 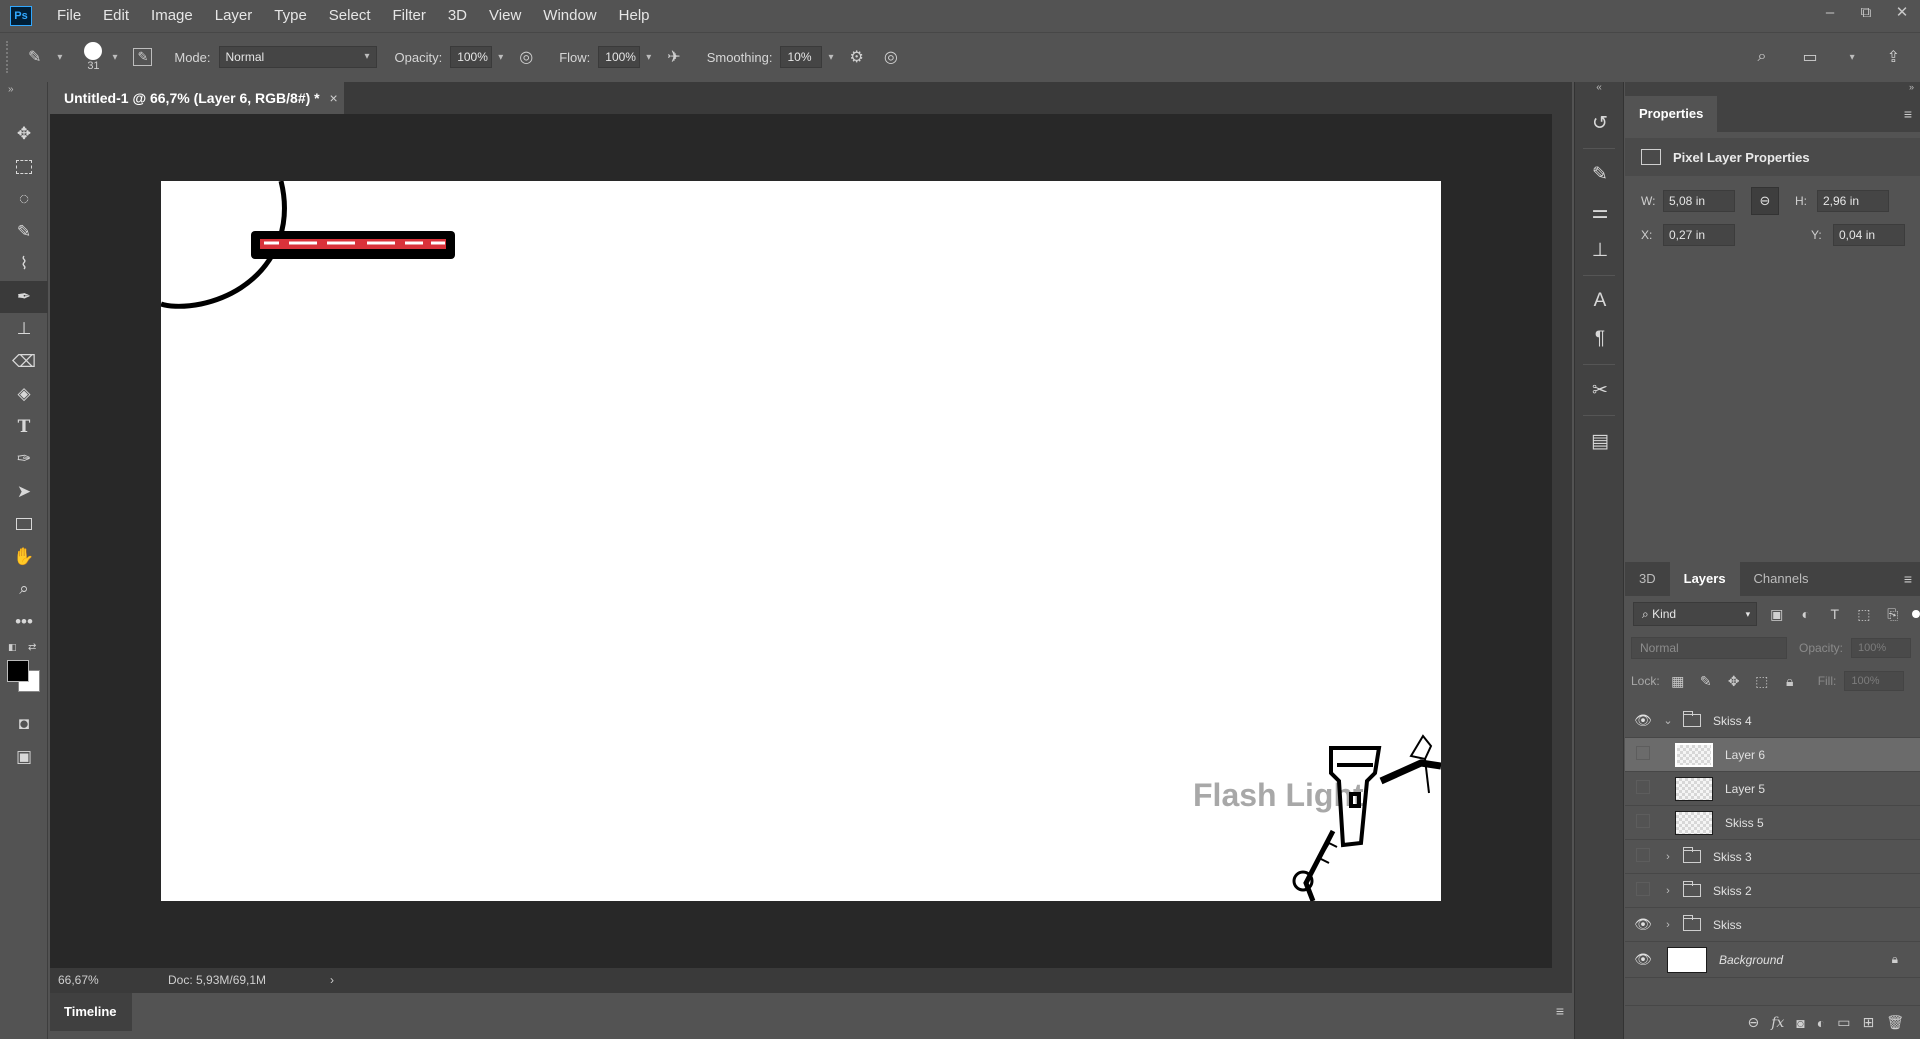 What do you see at coordinates (1868, 1022) in the screenshot?
I see `new-layer-icon: ⊞` at bounding box center [1868, 1022].